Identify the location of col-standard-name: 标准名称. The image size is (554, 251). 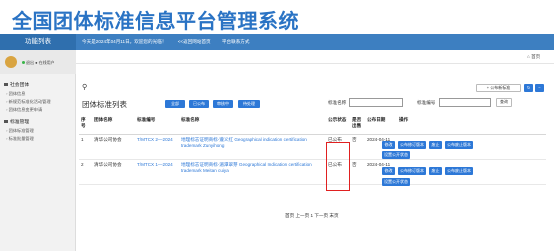
(252, 125).